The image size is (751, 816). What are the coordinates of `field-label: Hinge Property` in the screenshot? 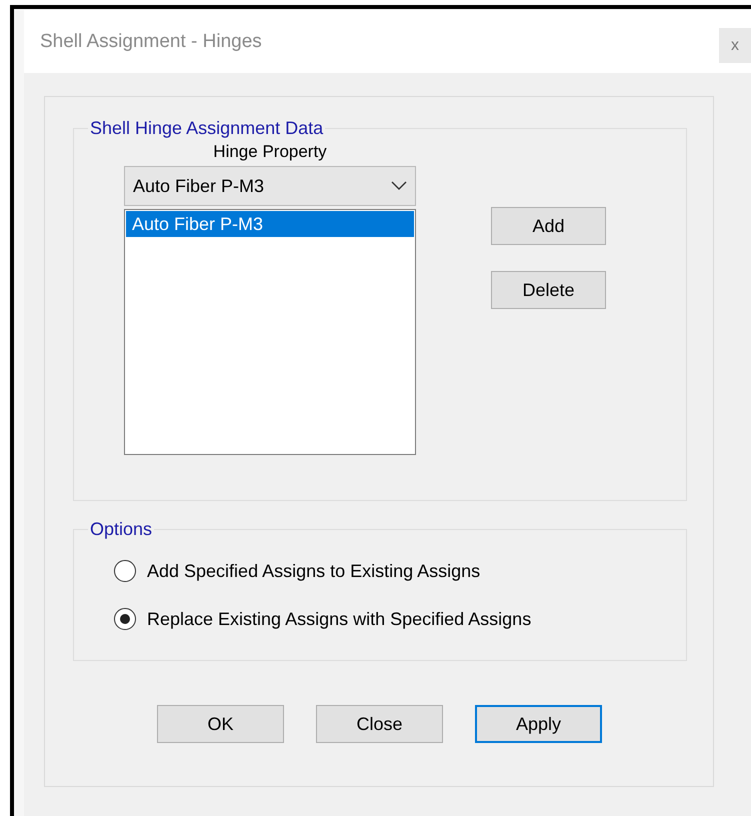 It's located at (270, 152).